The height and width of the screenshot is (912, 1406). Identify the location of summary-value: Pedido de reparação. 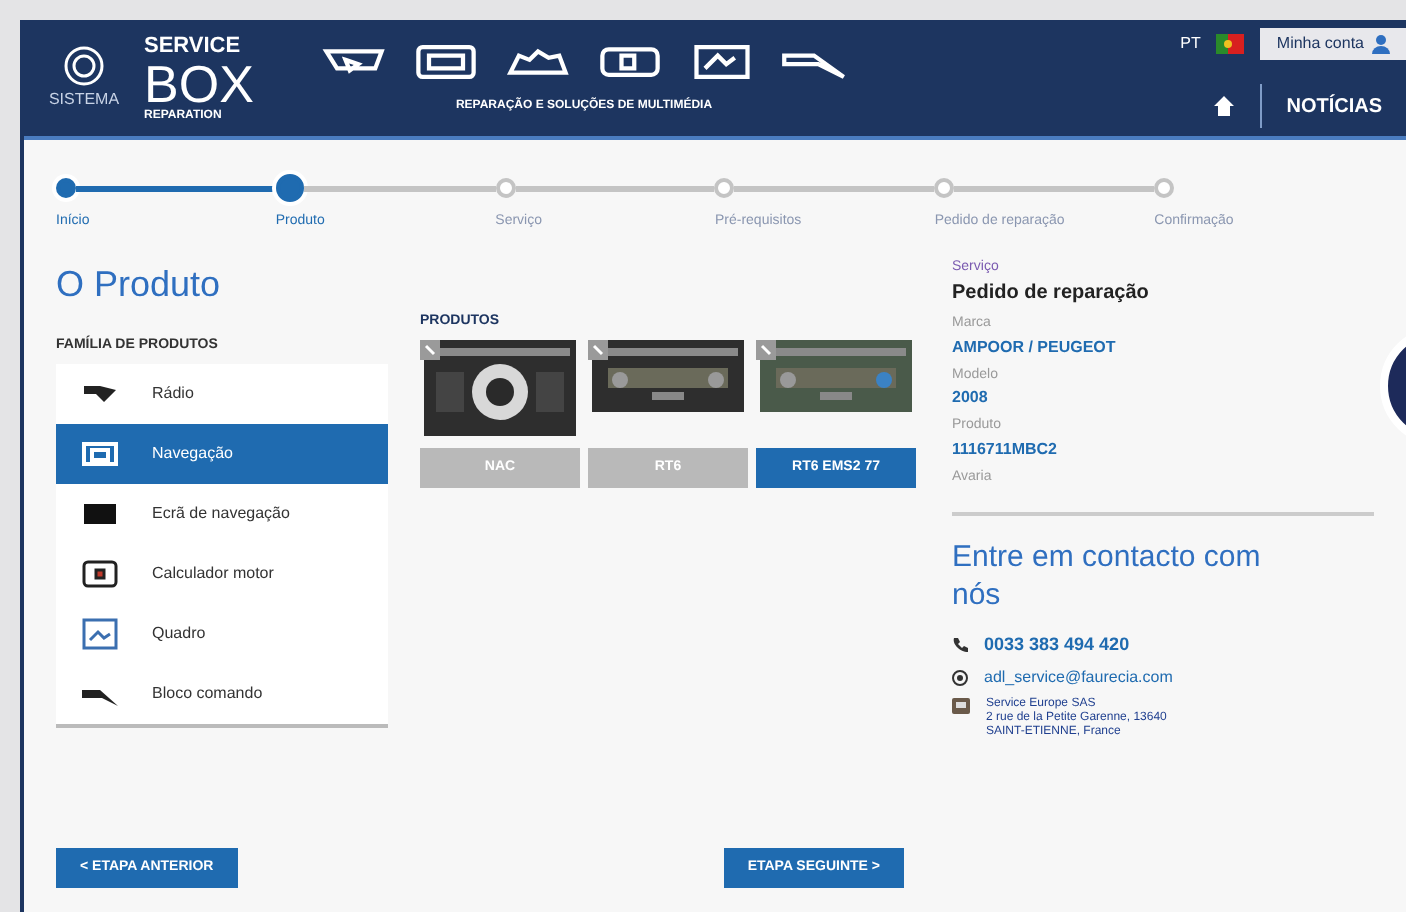
(1051, 294).